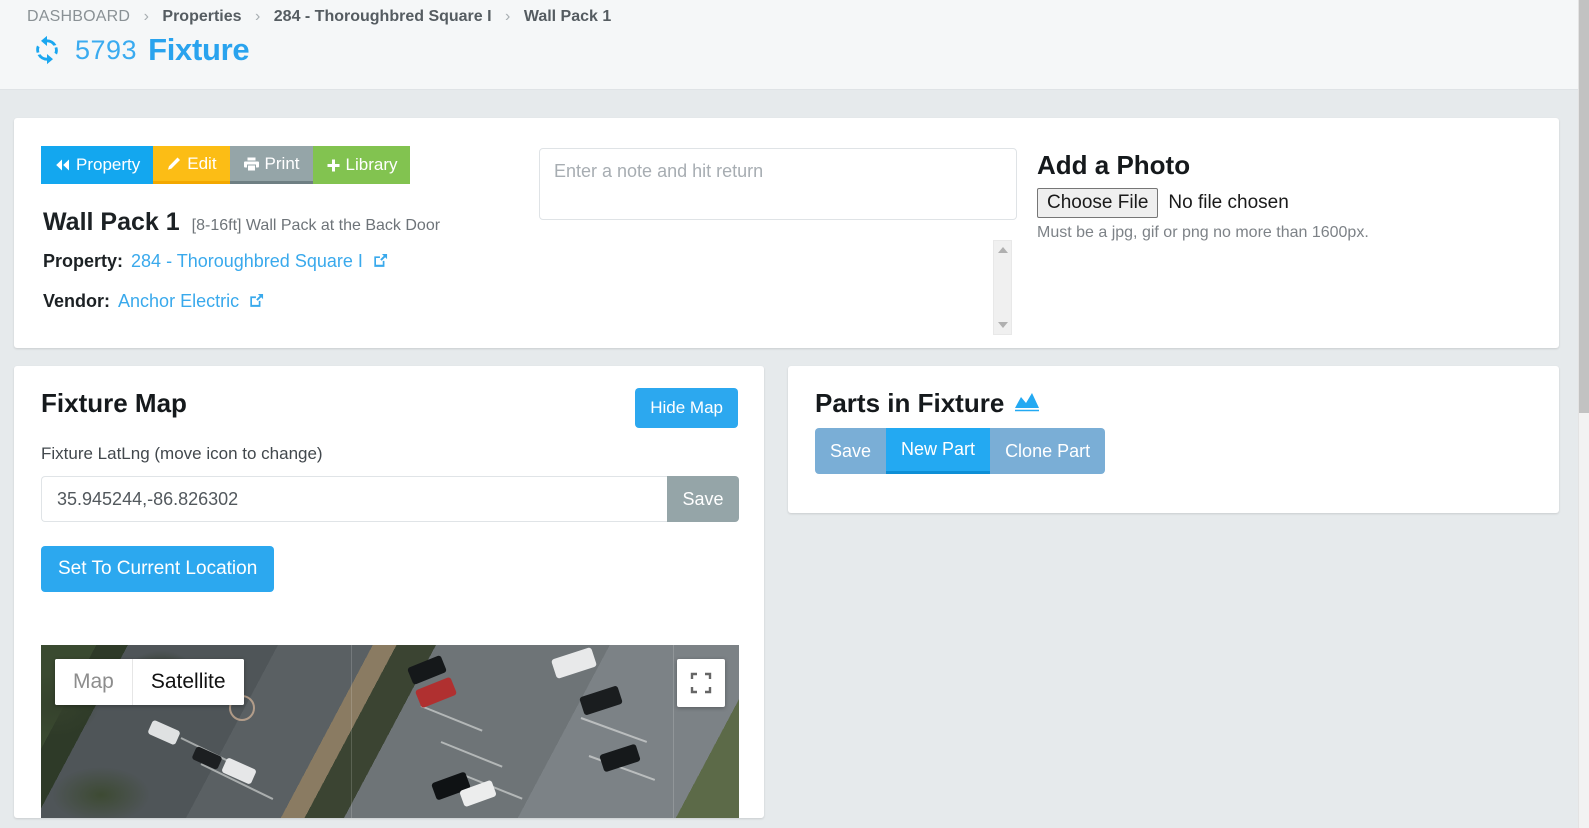 The image size is (1589, 828). What do you see at coordinates (1163, 203) in the screenshot?
I see `file-upload-row: Choose File No file chosen` at bounding box center [1163, 203].